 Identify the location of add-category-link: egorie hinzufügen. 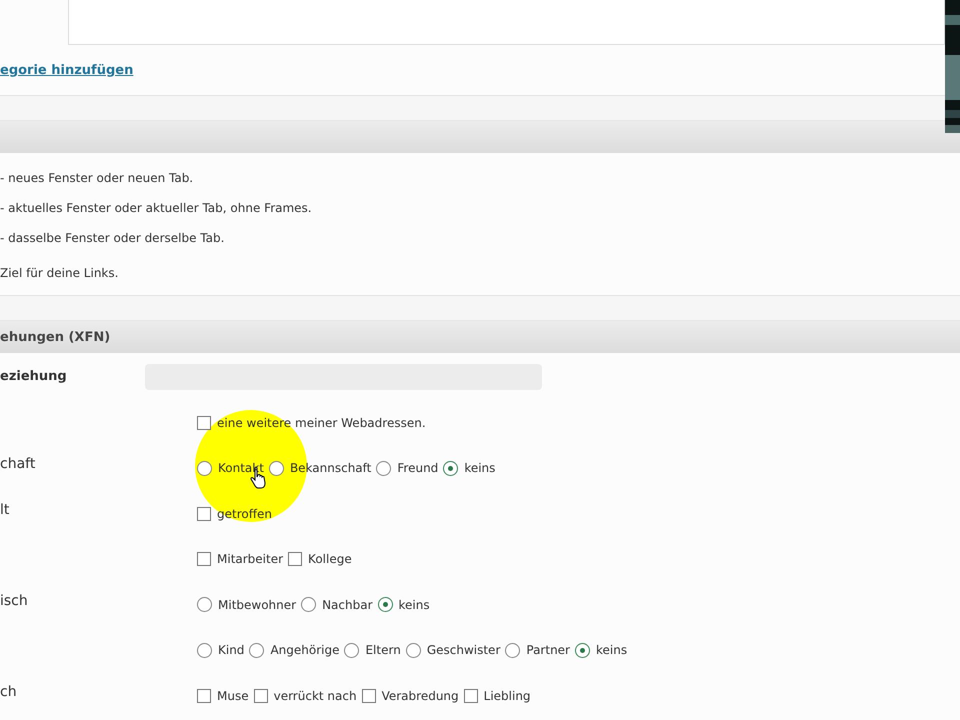
(67, 70).